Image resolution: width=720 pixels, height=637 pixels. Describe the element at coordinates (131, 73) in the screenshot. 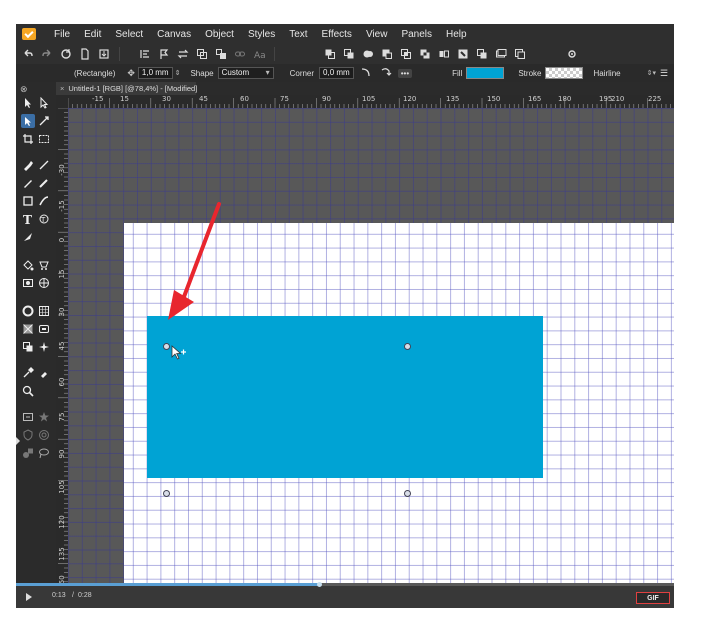

I see `move-icon: ✥` at that location.